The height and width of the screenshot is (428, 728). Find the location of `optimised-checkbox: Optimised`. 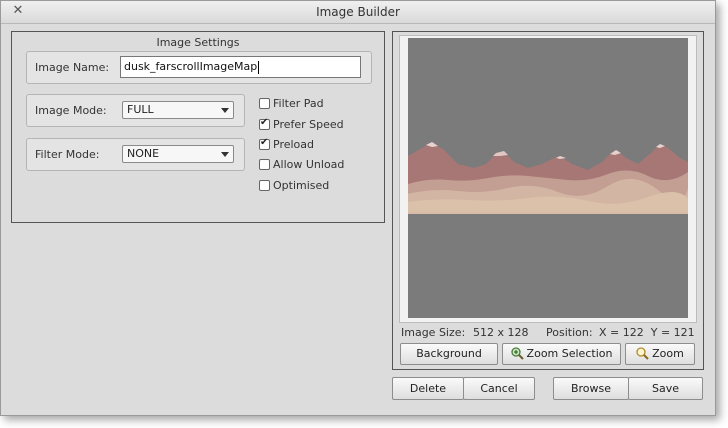

optimised-checkbox: Optimised is located at coordinates (294, 185).